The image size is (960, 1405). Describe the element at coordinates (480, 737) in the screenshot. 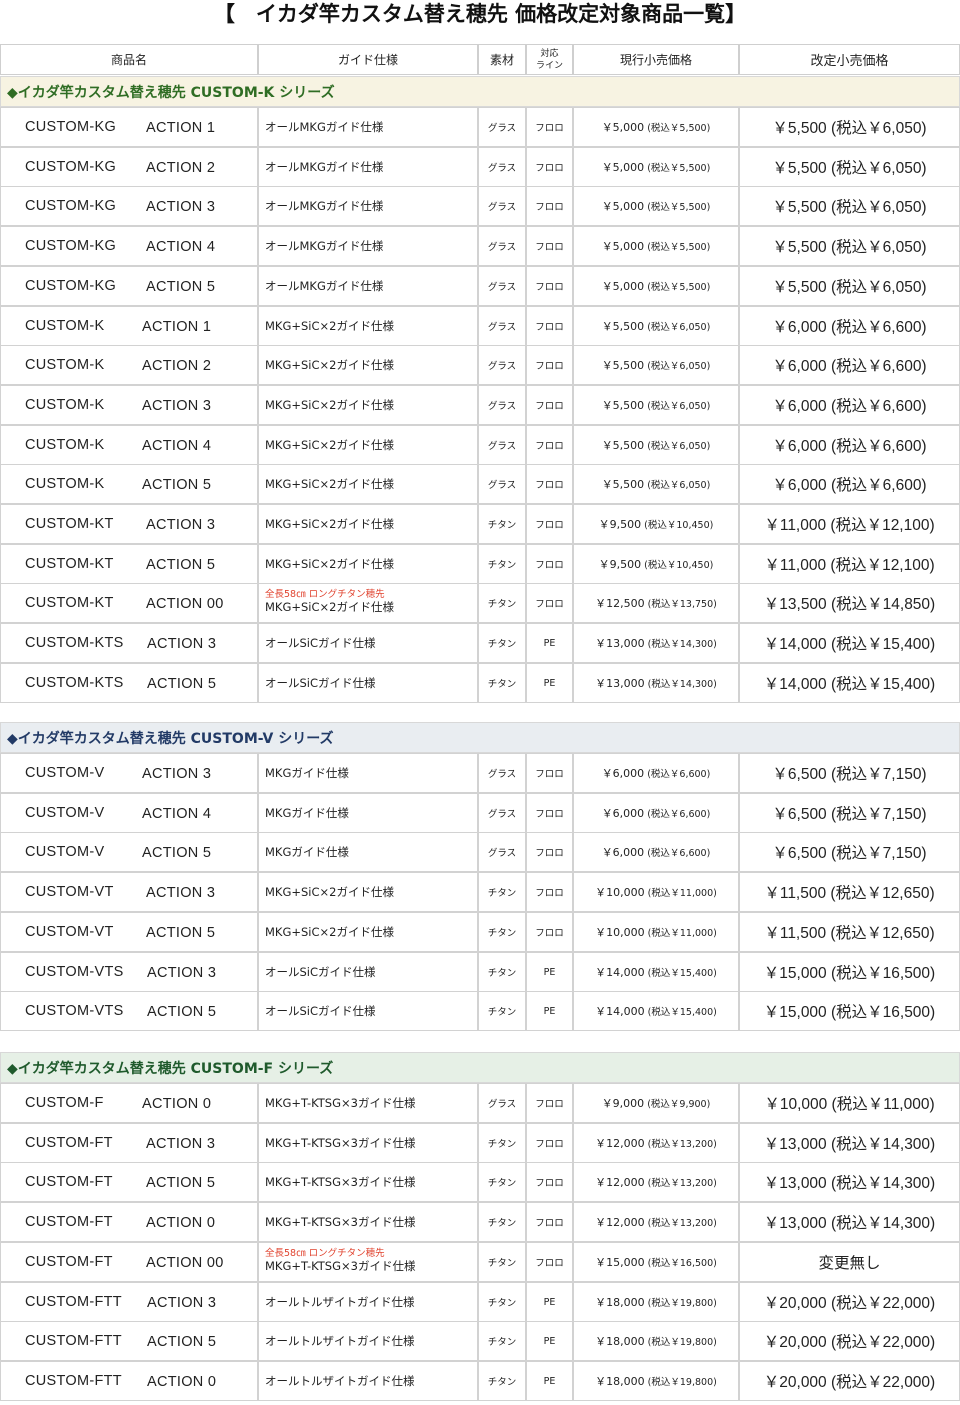

I see `section-banner: ◆イカダ竿カスタム替え穂先 CUSTOM-V シリーズ` at that location.